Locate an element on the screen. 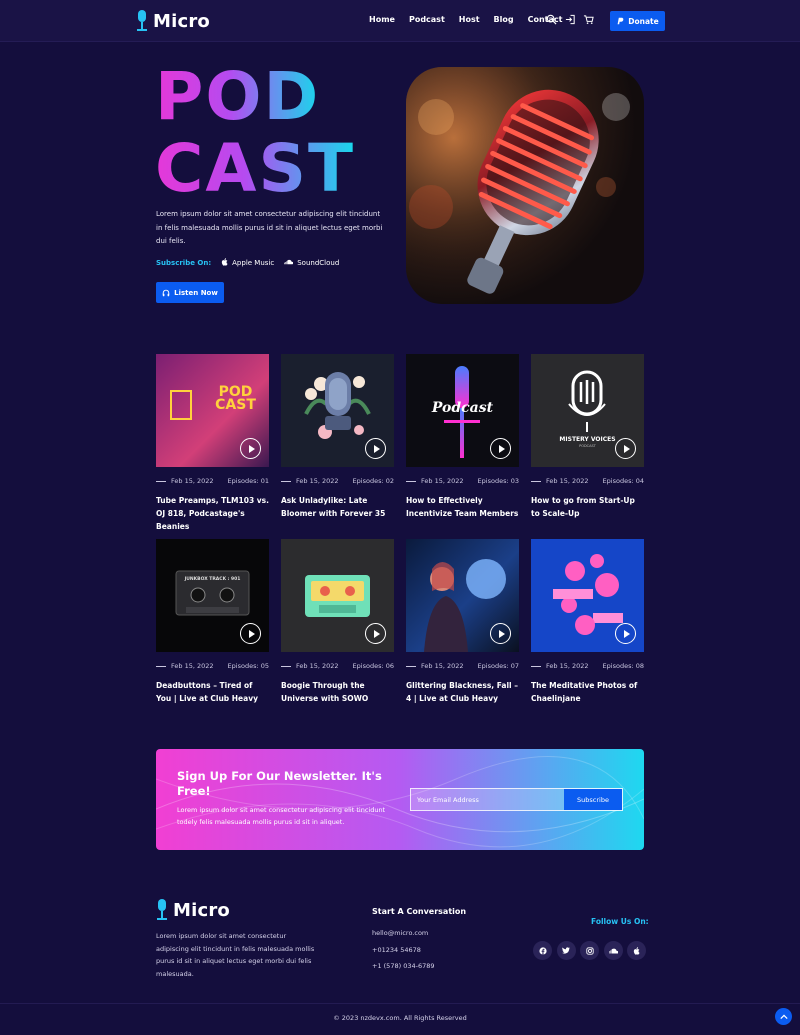  episode-meta: Feb 15, 2022 Episodes: 03 is located at coordinates (462, 481).